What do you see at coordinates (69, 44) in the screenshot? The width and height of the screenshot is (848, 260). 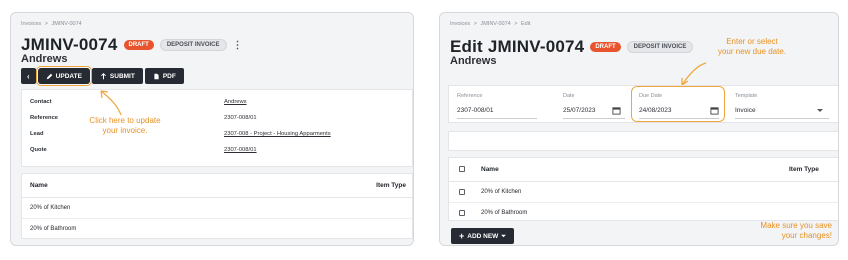 I see `page-title: JMINV-0074` at bounding box center [69, 44].